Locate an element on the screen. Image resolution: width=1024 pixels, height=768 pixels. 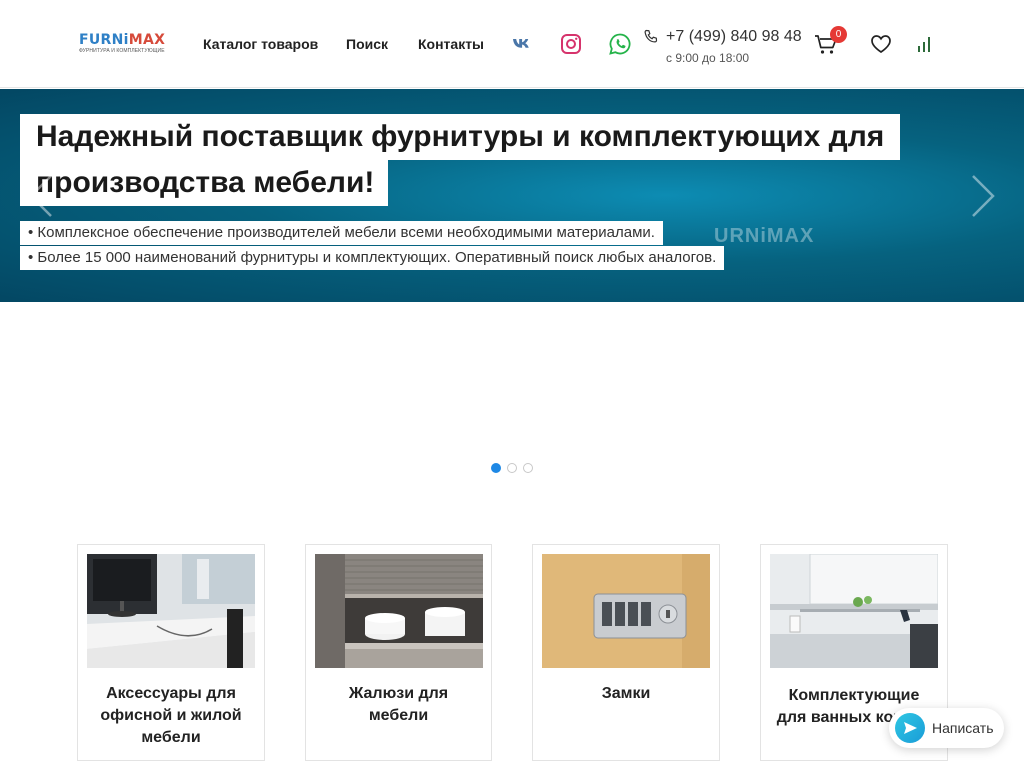
chat-label: Написать is located at coordinates (963, 728).